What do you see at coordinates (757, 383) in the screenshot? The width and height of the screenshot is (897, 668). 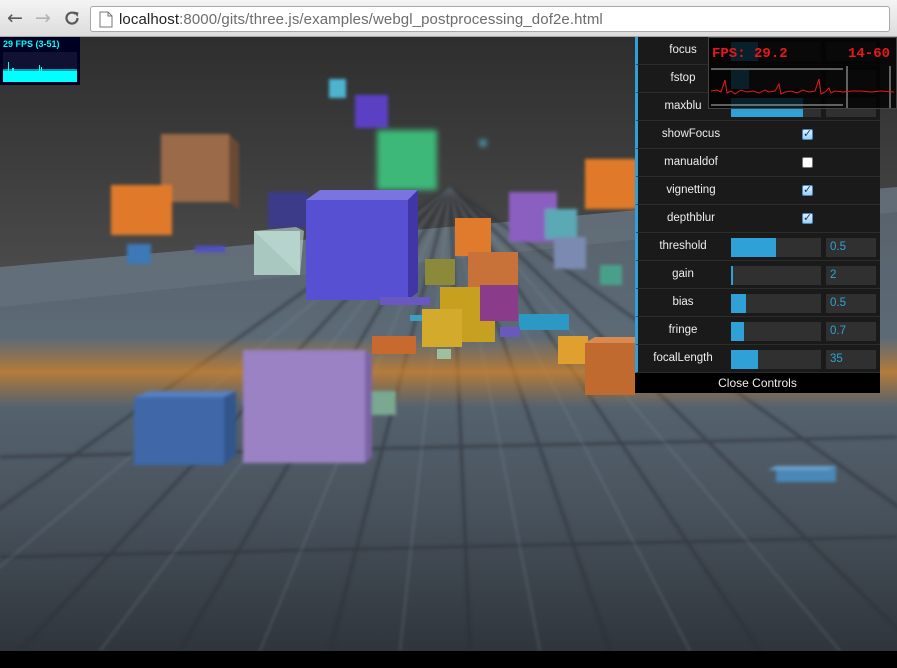 I see `close-controls-button: Close Controls` at bounding box center [757, 383].